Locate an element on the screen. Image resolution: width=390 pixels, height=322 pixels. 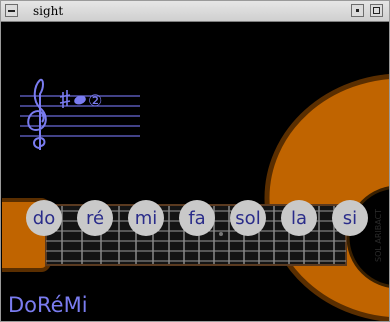
note-button-sol: sol is located at coordinates (248, 218).